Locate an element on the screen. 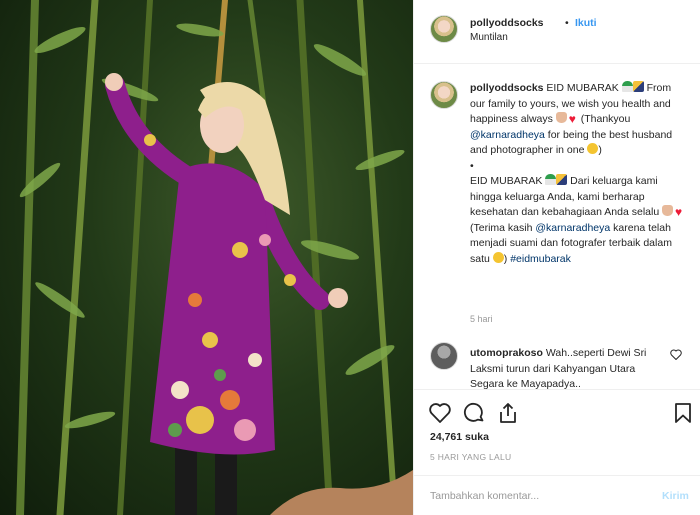  caption-part: (Thankyou is located at coordinates (604, 119).